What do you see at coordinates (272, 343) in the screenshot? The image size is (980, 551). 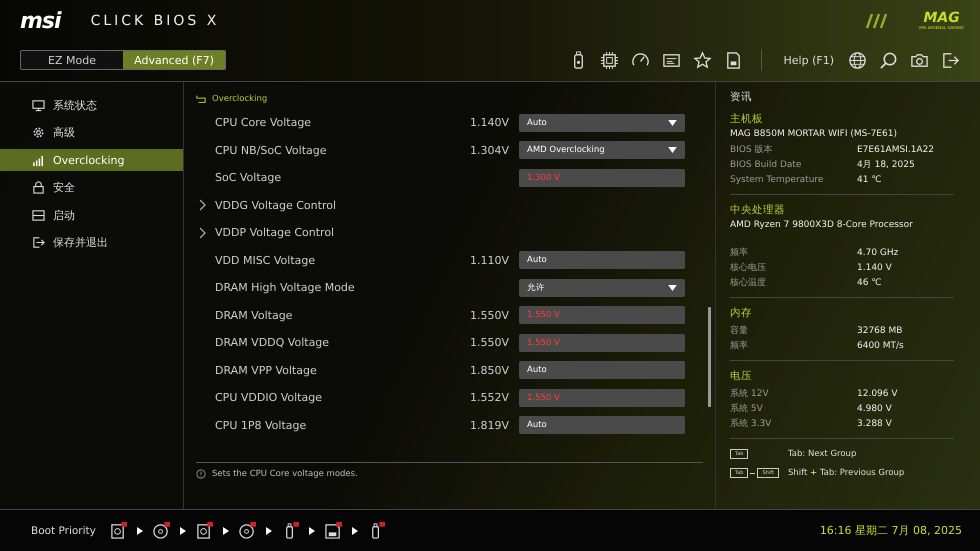 I see `setting-label: DRAM VDDQ Voltage` at bounding box center [272, 343].